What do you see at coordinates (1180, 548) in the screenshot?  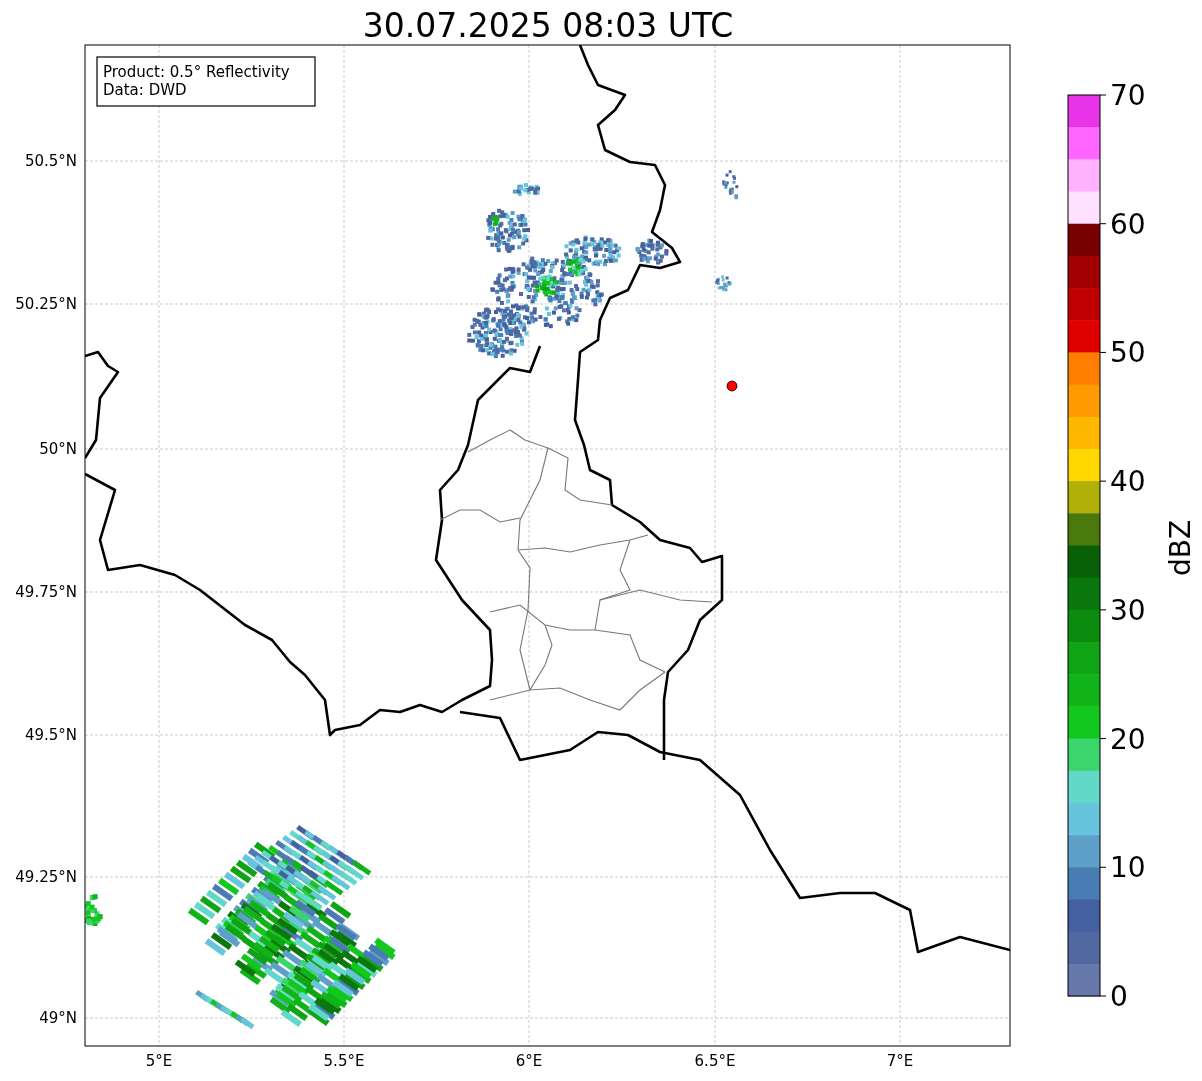 I see `colorbar-label: dBZ` at bounding box center [1180, 548].